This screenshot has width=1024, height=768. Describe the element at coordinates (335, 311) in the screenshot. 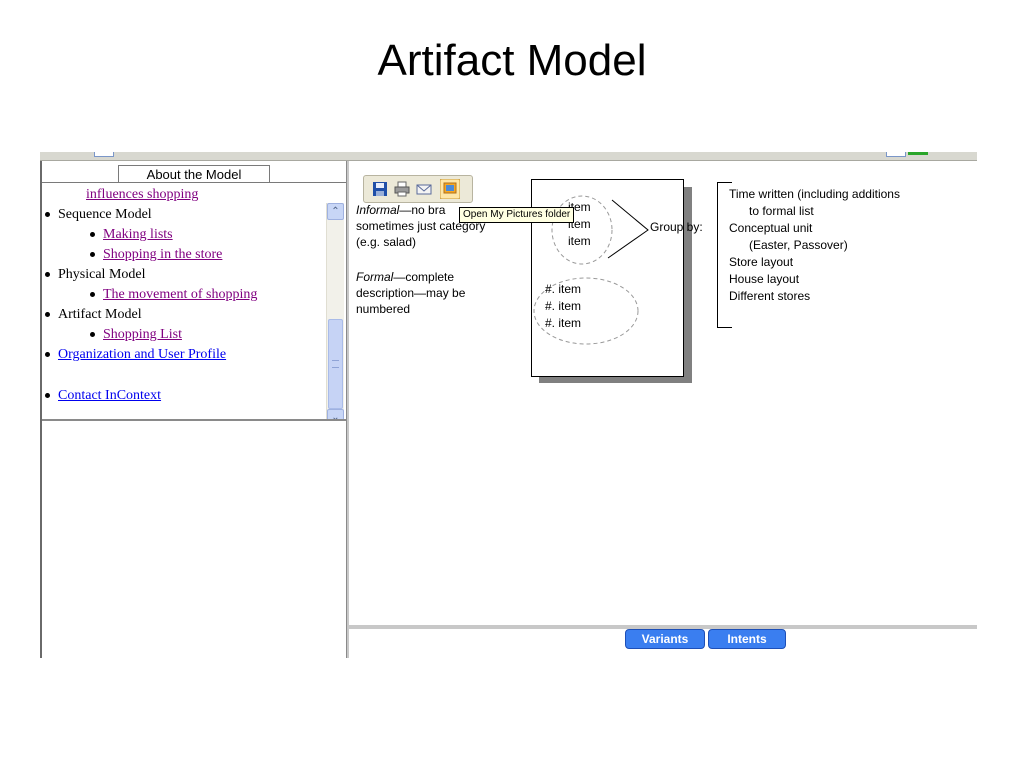

I see `tree-scrollbar: ⌃ ⌄` at that location.